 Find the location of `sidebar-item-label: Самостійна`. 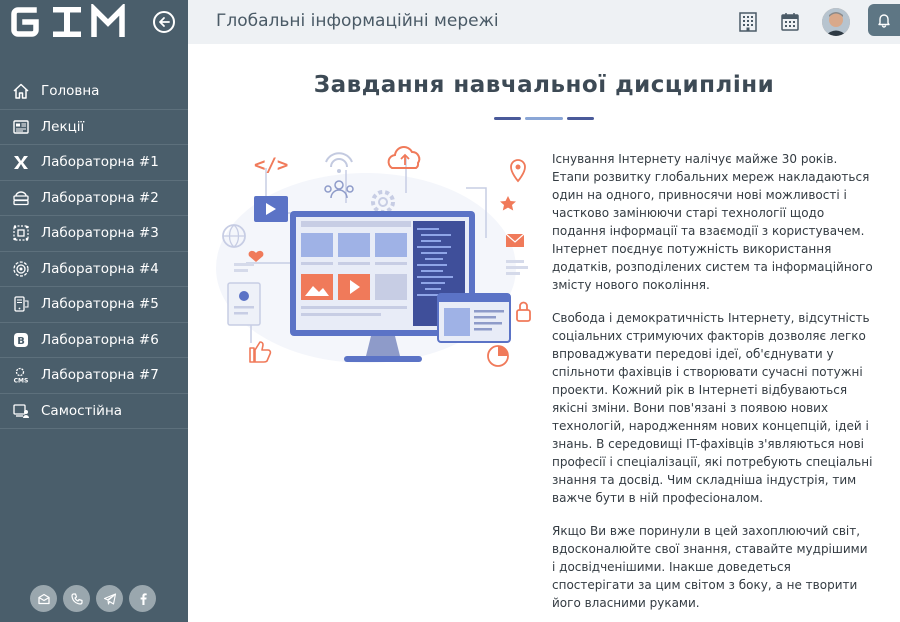

sidebar-item-label: Самостійна is located at coordinates (82, 410).